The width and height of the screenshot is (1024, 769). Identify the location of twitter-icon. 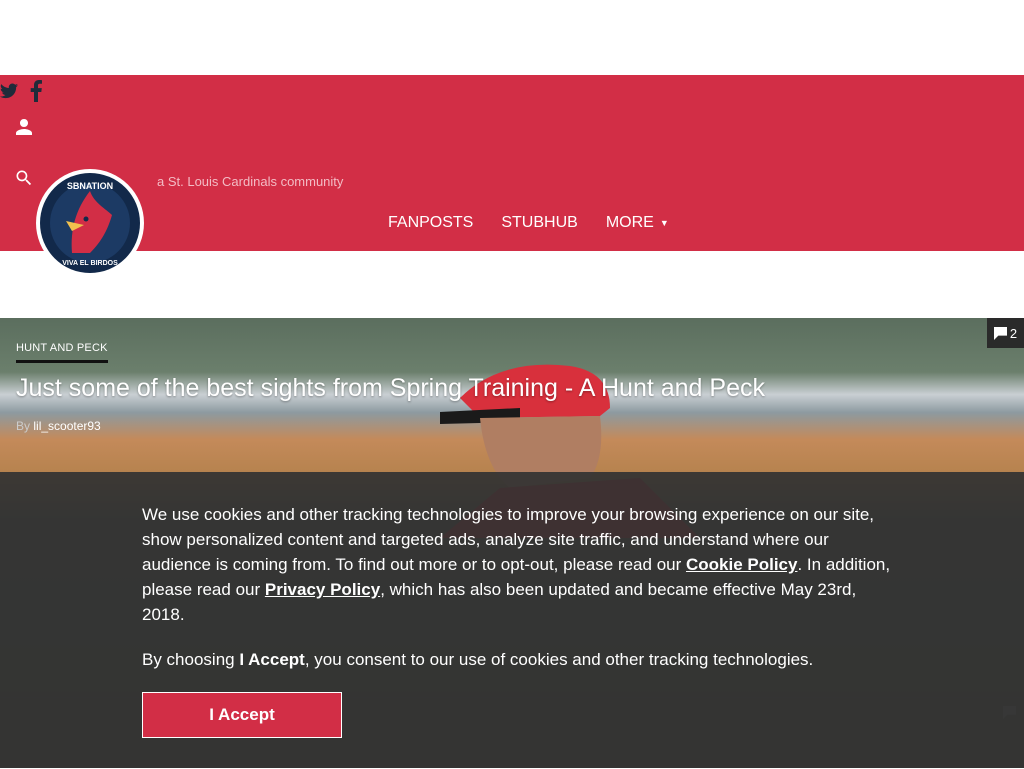
(9, 91).